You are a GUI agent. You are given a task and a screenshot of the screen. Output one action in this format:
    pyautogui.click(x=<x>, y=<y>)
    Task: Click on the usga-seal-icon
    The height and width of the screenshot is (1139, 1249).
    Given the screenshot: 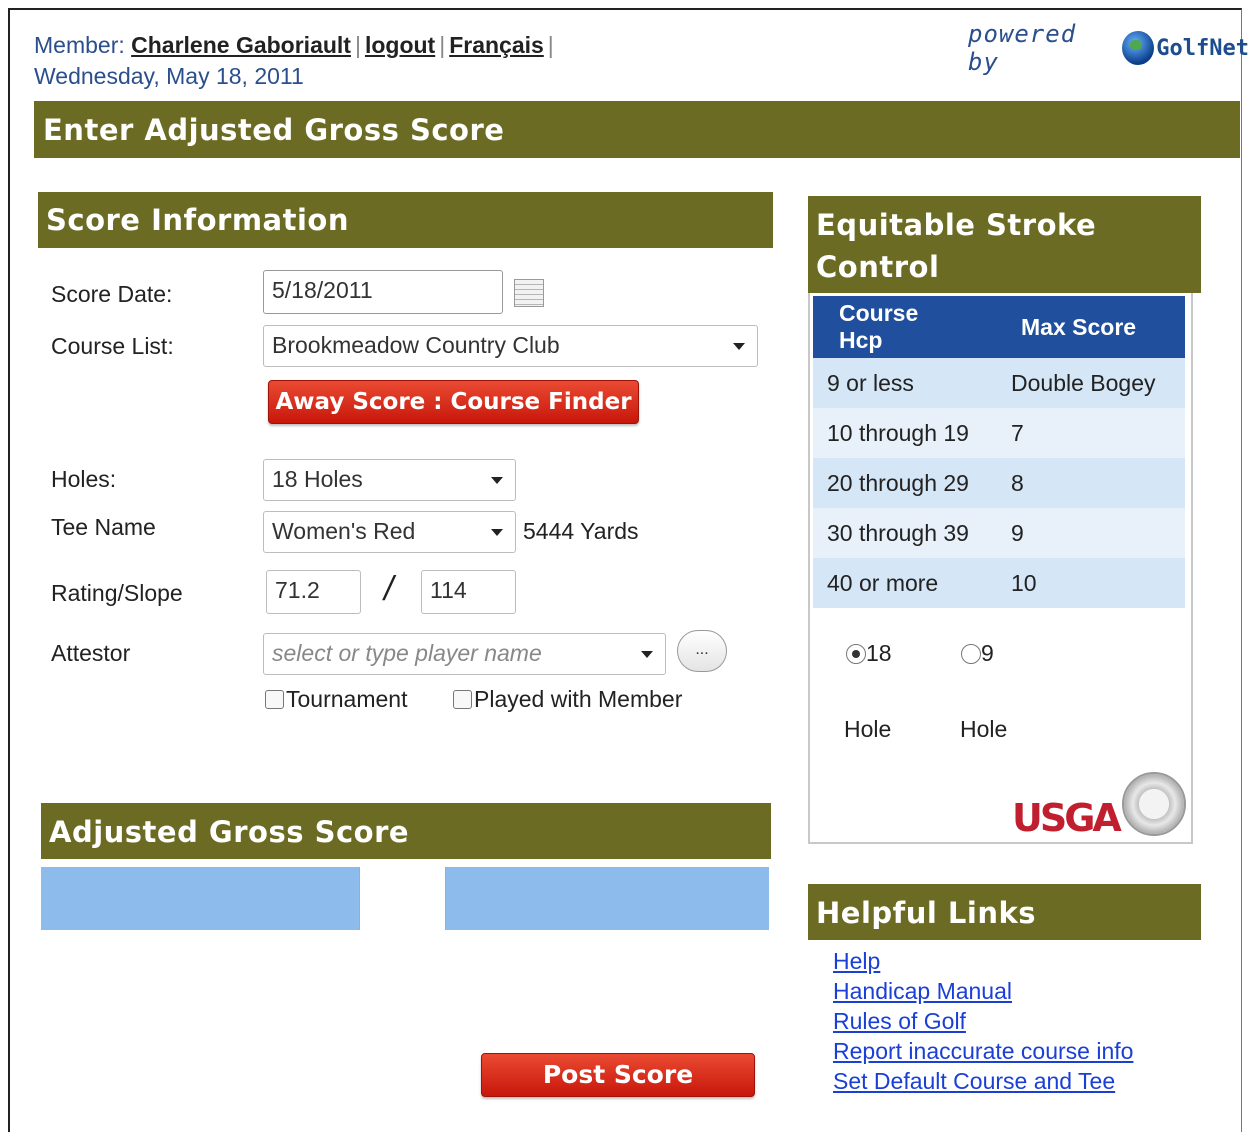 What is the action you would take?
    pyautogui.click(x=1154, y=804)
    